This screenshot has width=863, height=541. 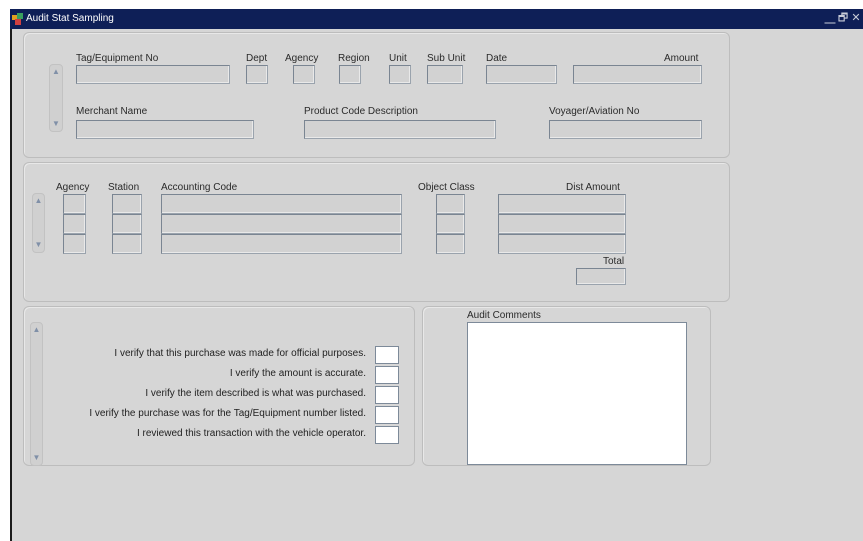 What do you see at coordinates (593, 187) in the screenshot?
I see `col-dist-amount-header: Dist Amount` at bounding box center [593, 187].